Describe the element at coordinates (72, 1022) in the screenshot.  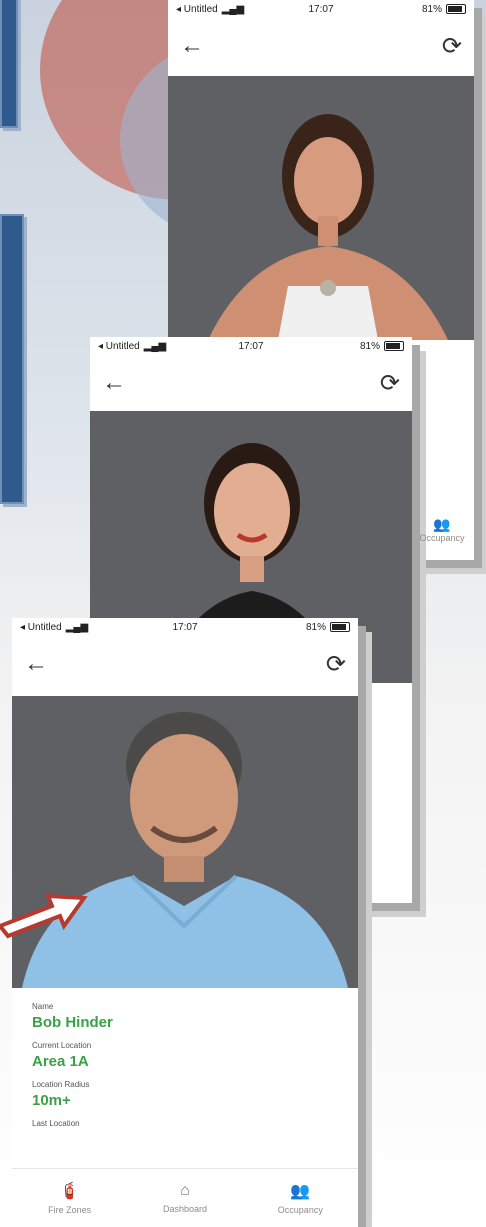
I see `field-value: Bob Hinder` at that location.